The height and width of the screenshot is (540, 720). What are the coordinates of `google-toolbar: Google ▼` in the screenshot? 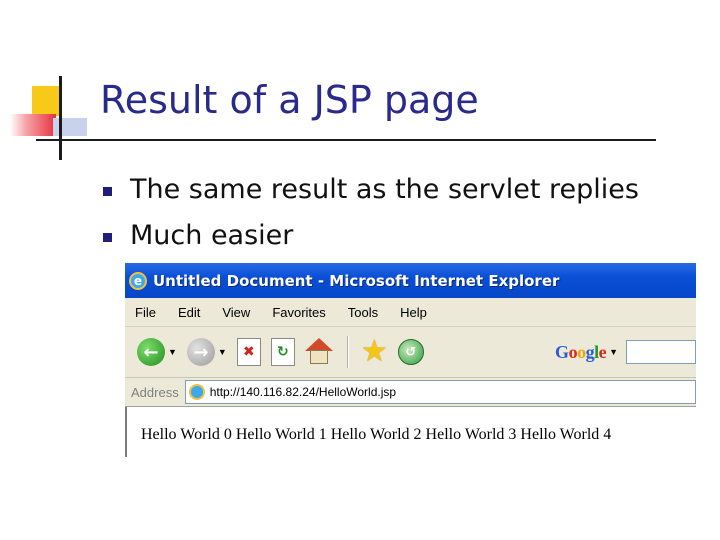 It's located at (625, 352).